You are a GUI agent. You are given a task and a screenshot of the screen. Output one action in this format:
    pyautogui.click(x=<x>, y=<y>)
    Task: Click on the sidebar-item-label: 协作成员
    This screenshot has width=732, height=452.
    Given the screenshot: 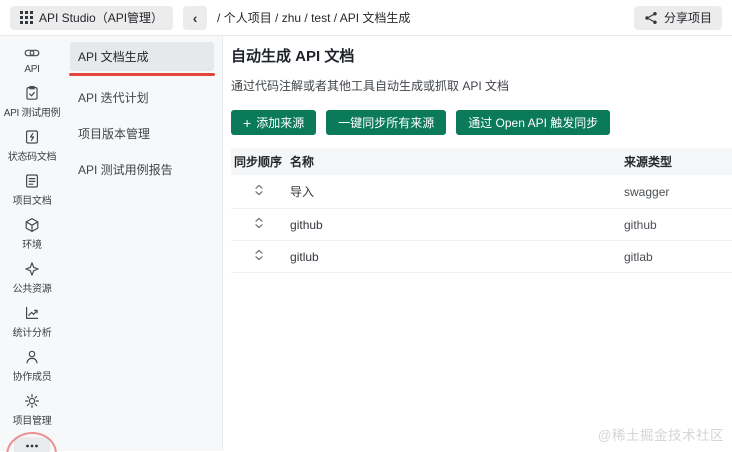 What is the action you would take?
    pyautogui.click(x=32, y=377)
    